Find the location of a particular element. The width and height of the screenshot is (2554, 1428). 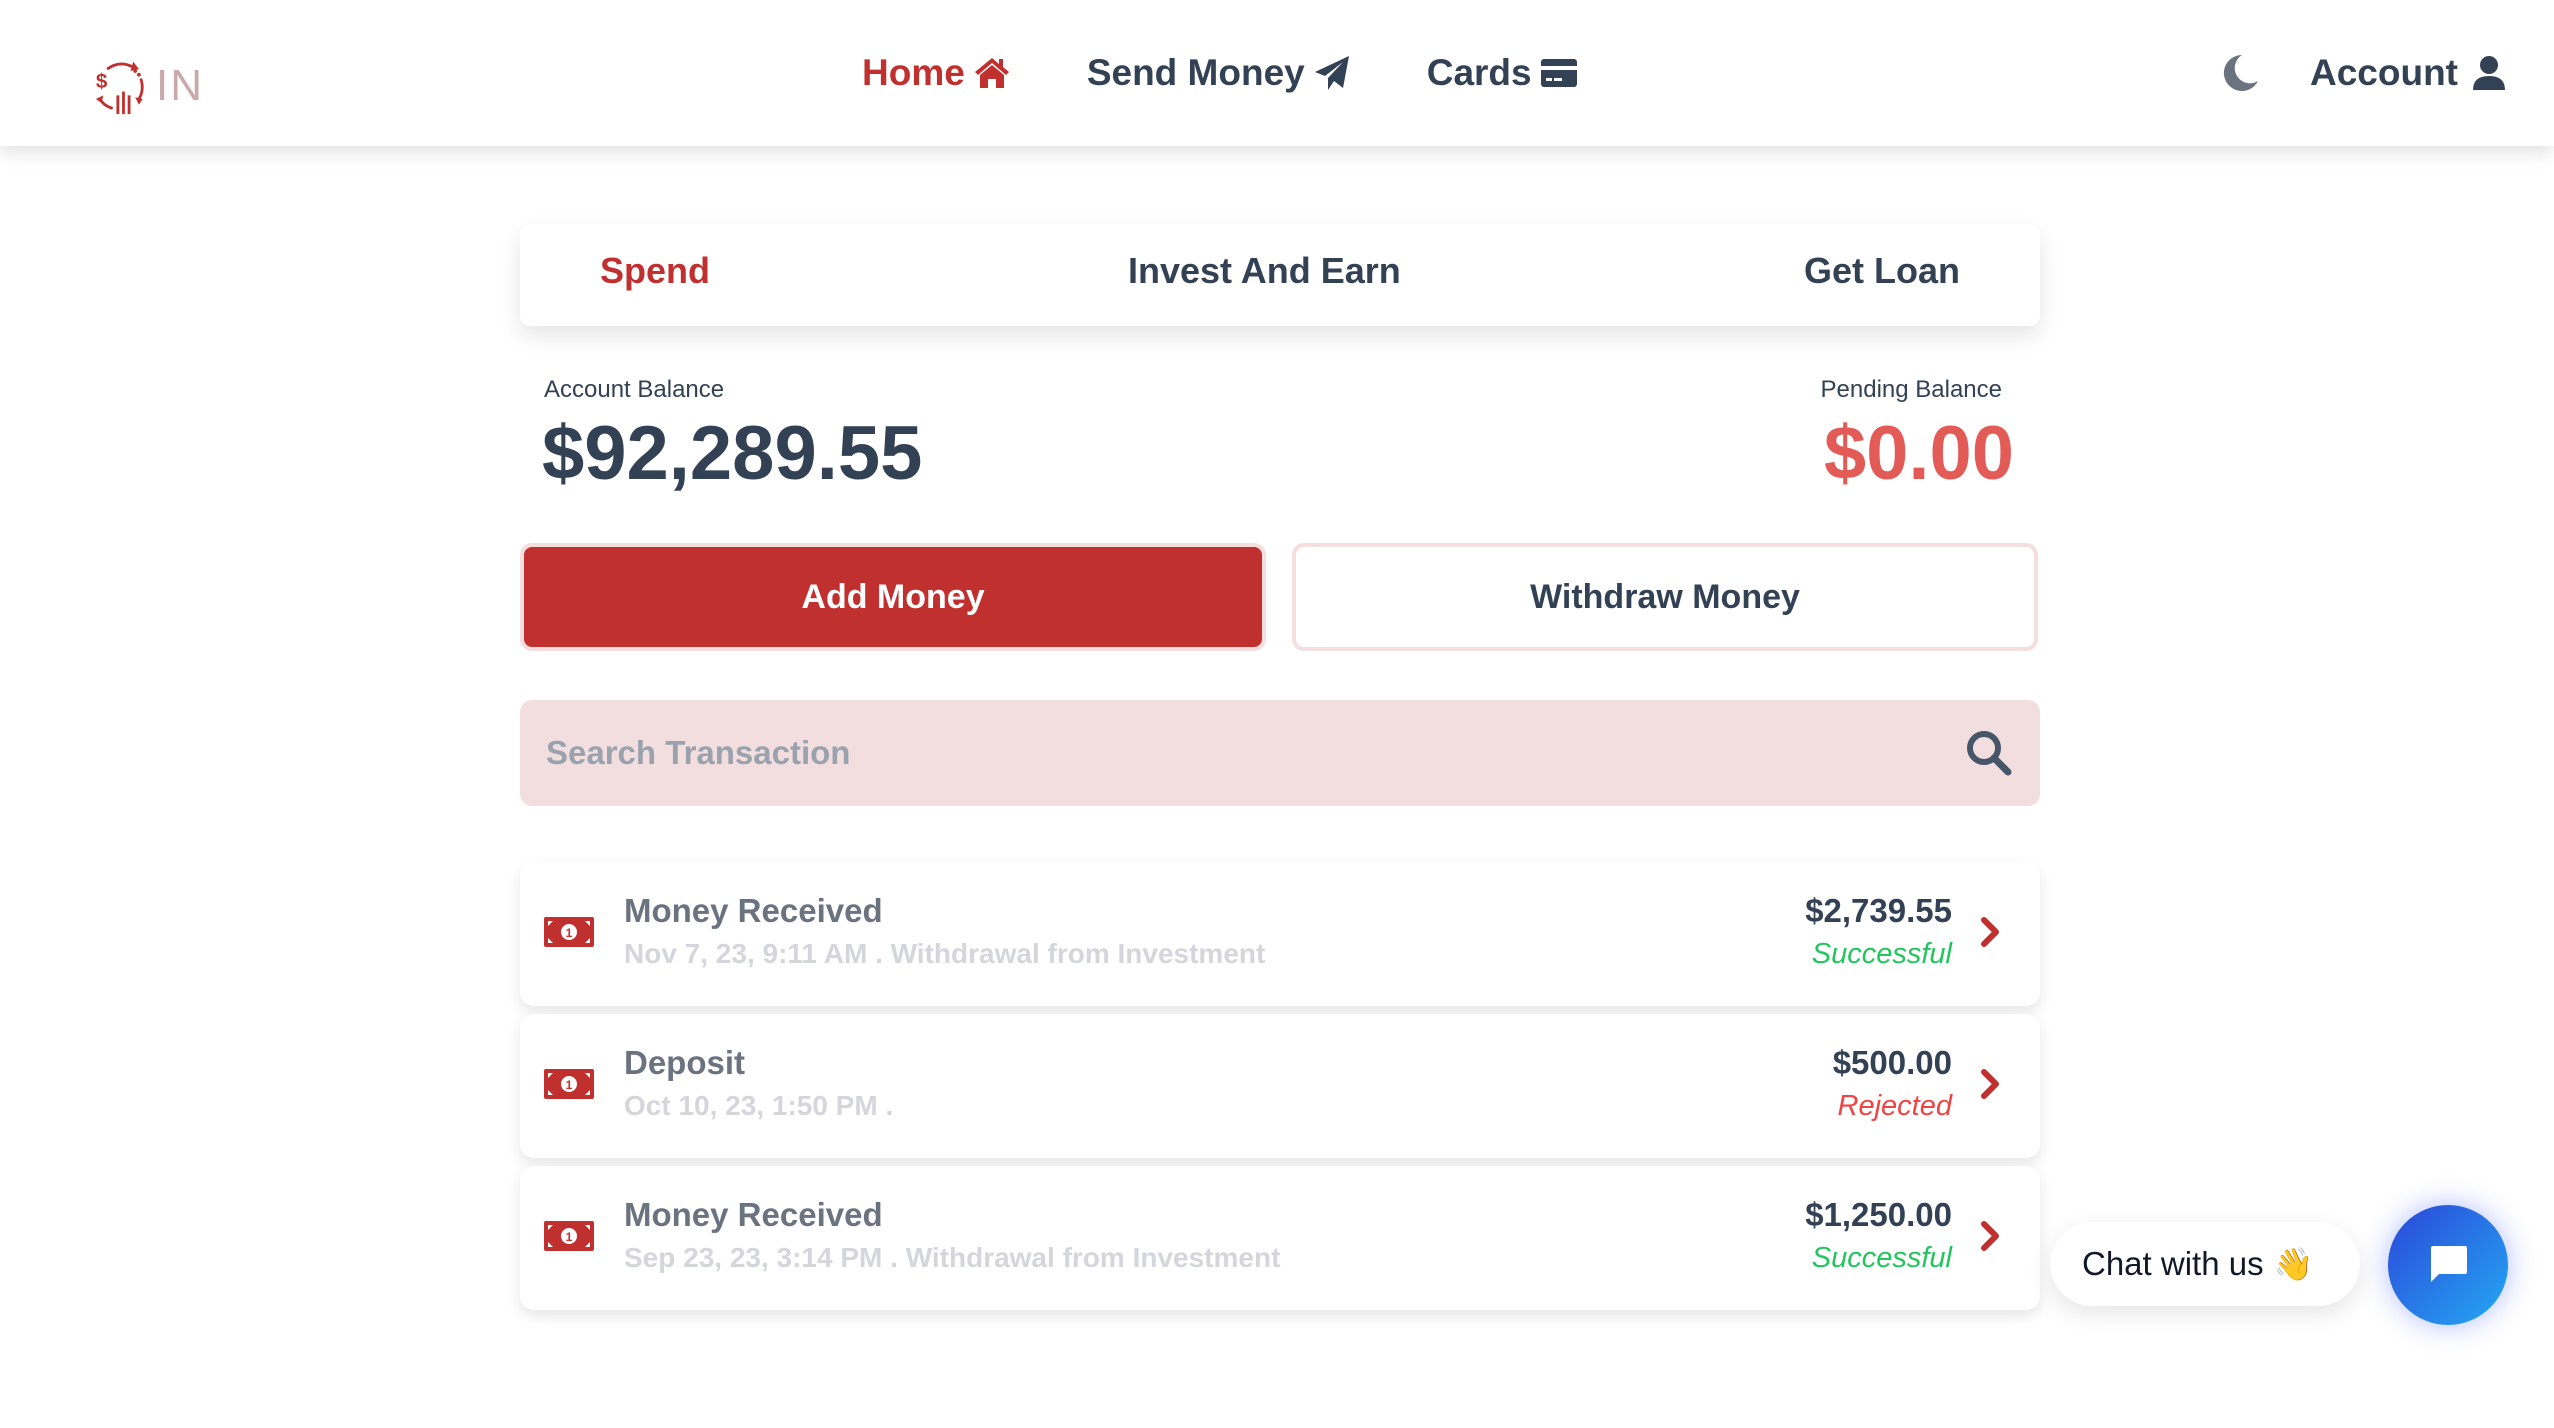

search-bar is located at coordinates (1280, 753).